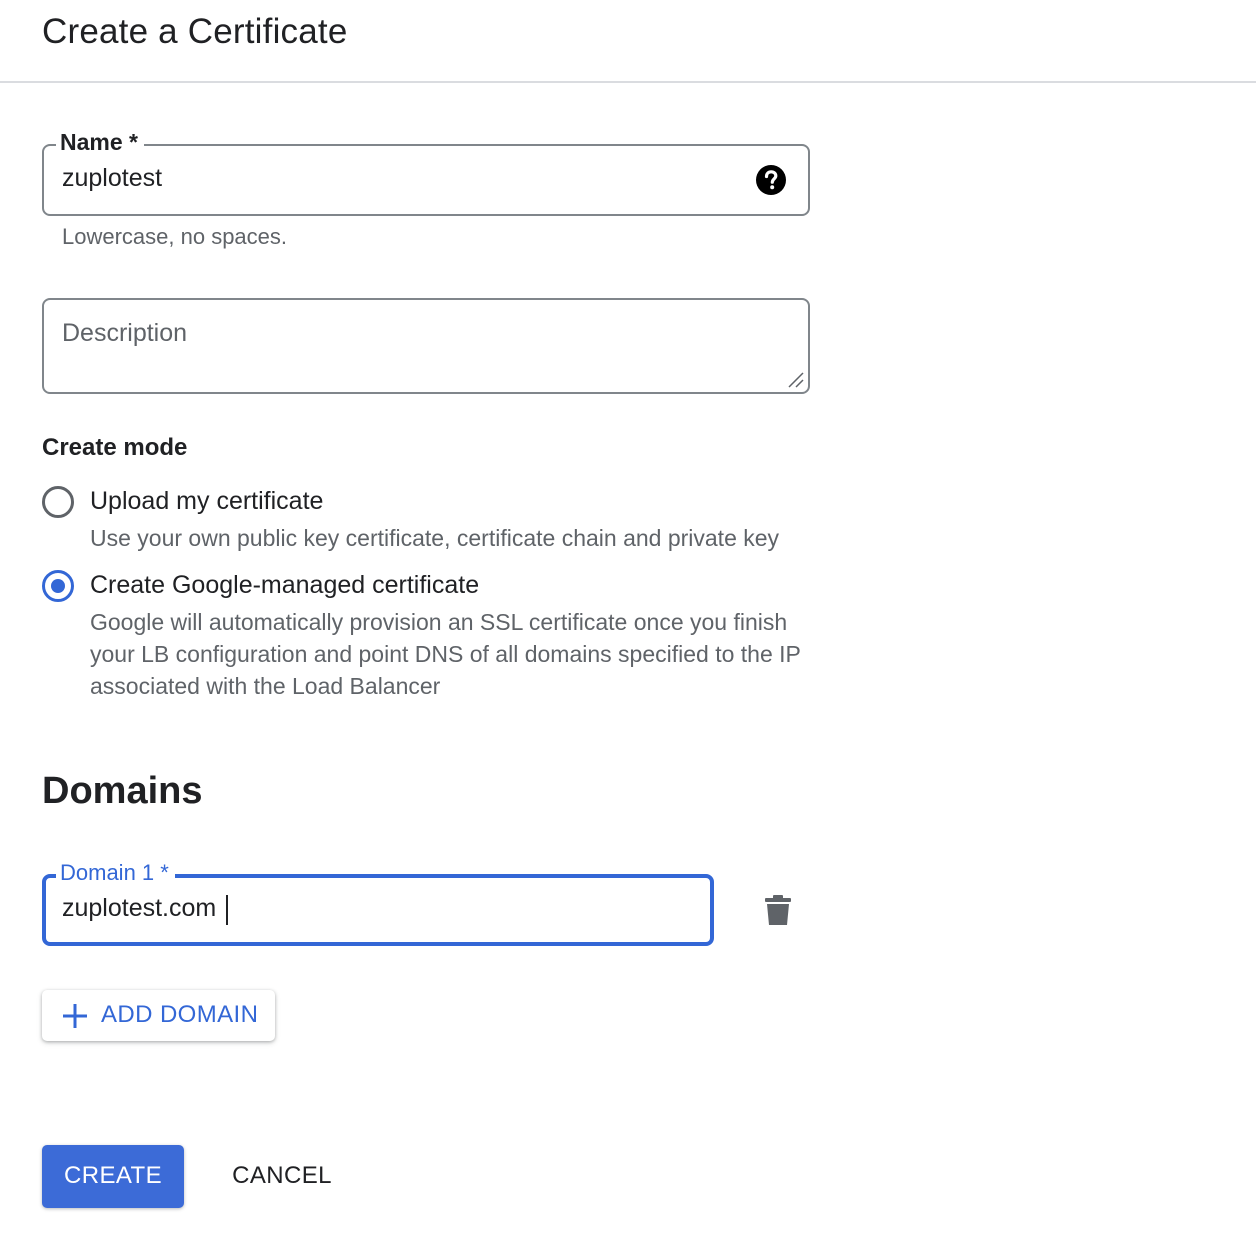  What do you see at coordinates (195, 31) in the screenshot?
I see `page-title: Create a Certificate` at bounding box center [195, 31].